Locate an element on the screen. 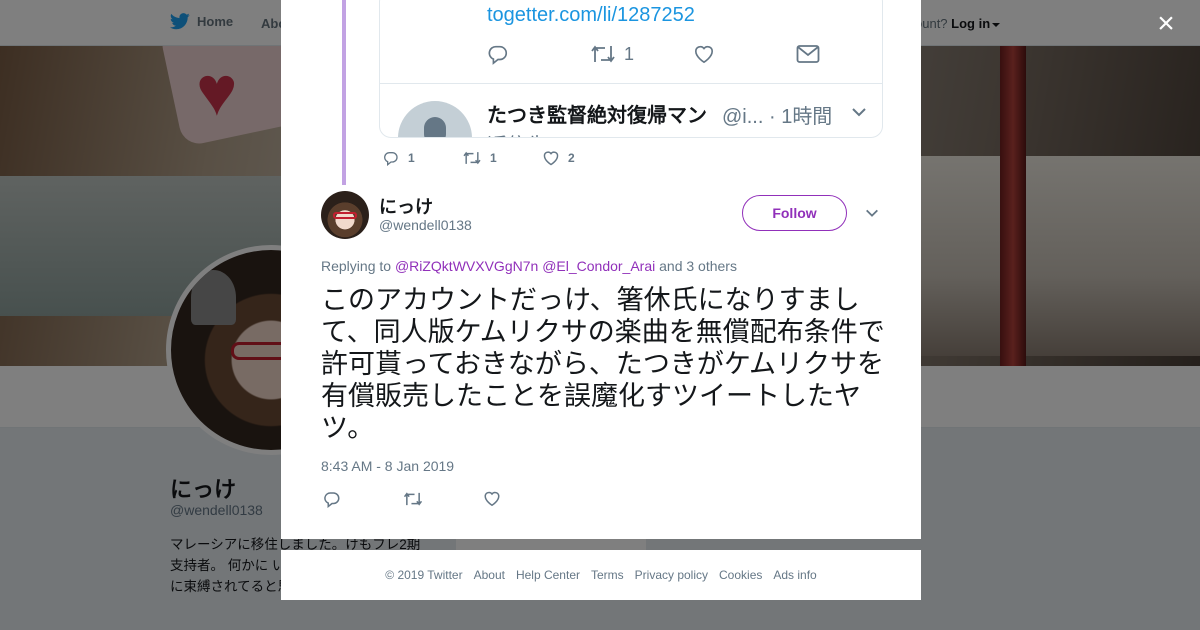  replying-user-link: @RiZQktWVXVGgN7n is located at coordinates (466, 266).